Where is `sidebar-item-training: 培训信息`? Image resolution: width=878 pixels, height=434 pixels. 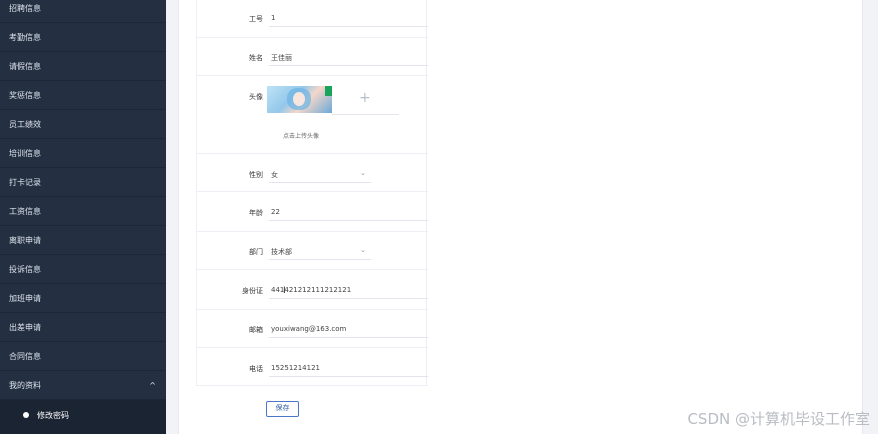 sidebar-item-training: 培训信息 is located at coordinates (83, 153).